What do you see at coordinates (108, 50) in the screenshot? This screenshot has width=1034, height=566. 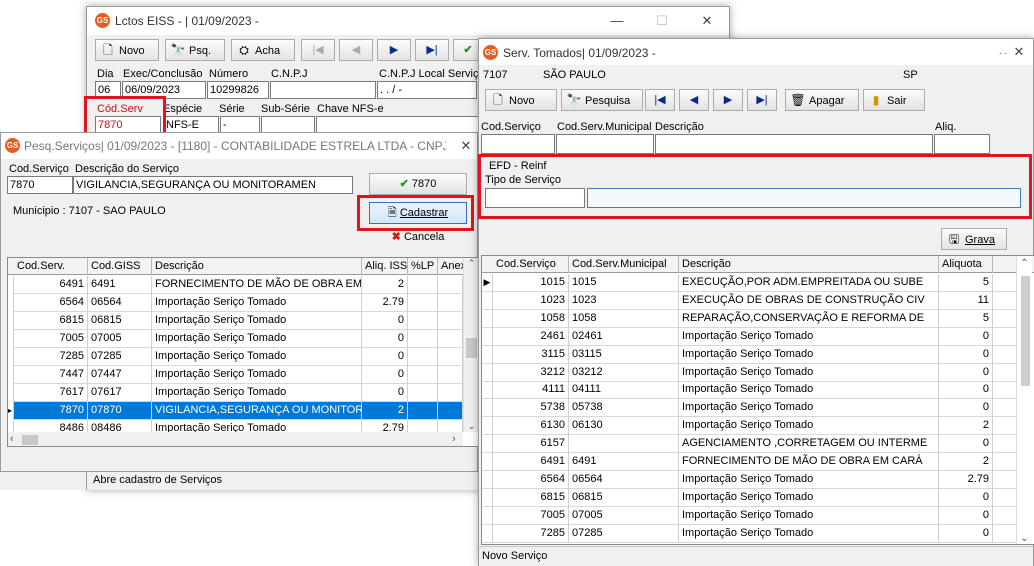 I see `new-document-icon: 🗋` at bounding box center [108, 50].